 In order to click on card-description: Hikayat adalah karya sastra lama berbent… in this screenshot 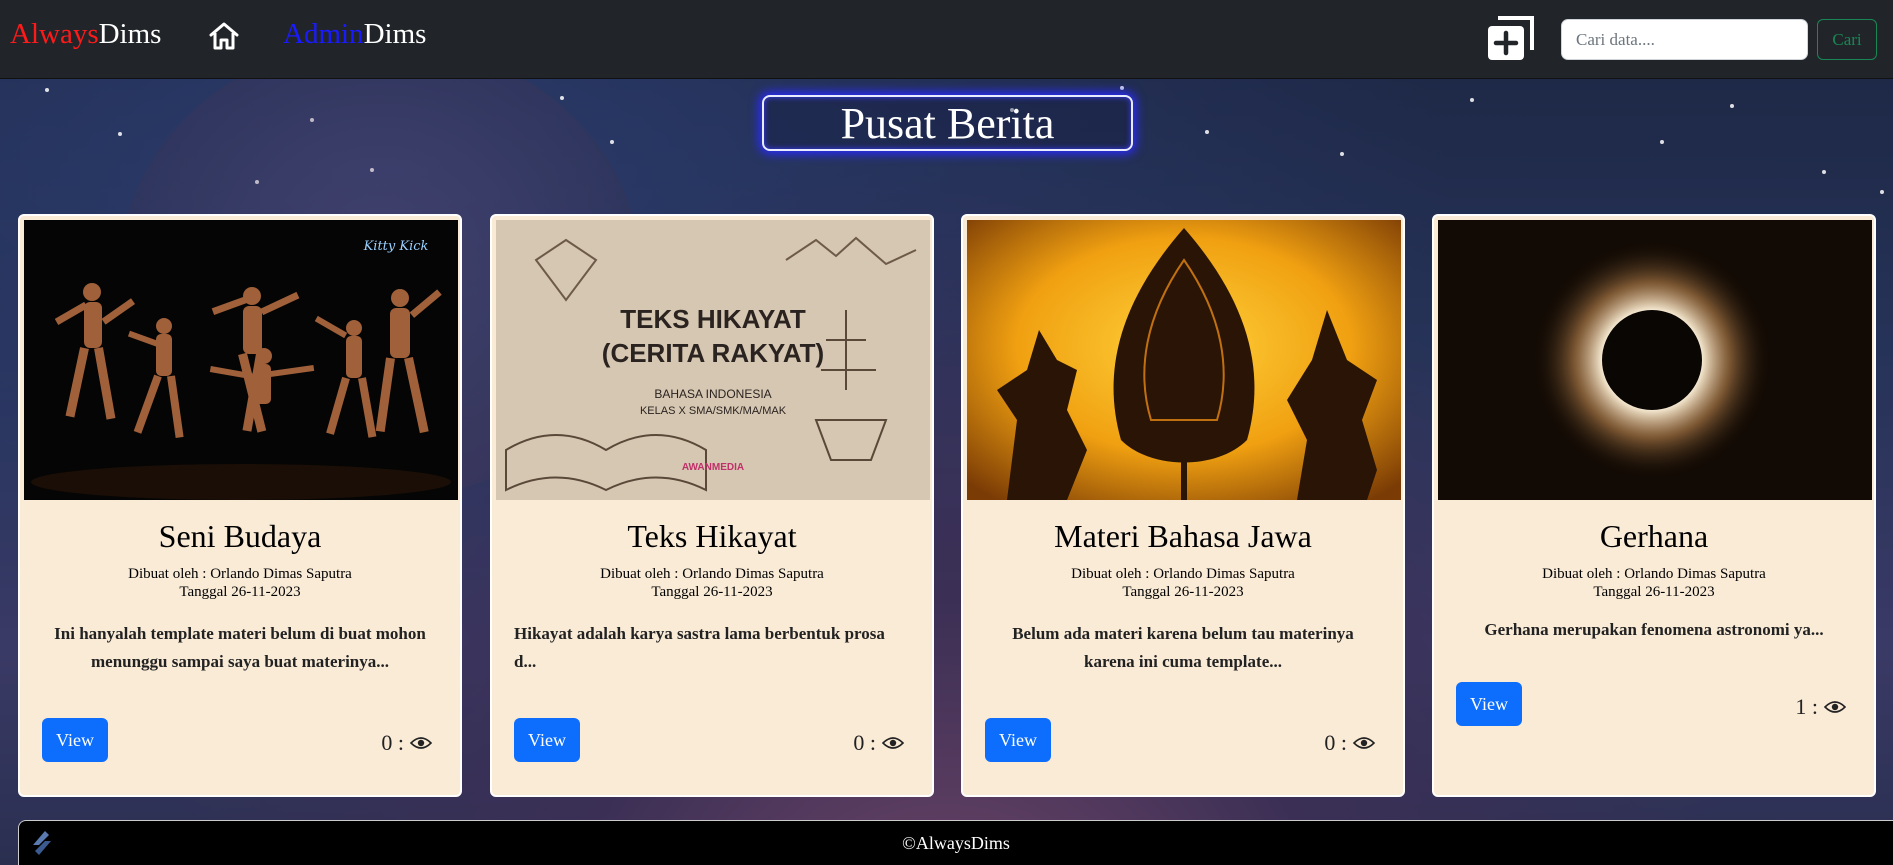, I will do `click(699, 647)`.